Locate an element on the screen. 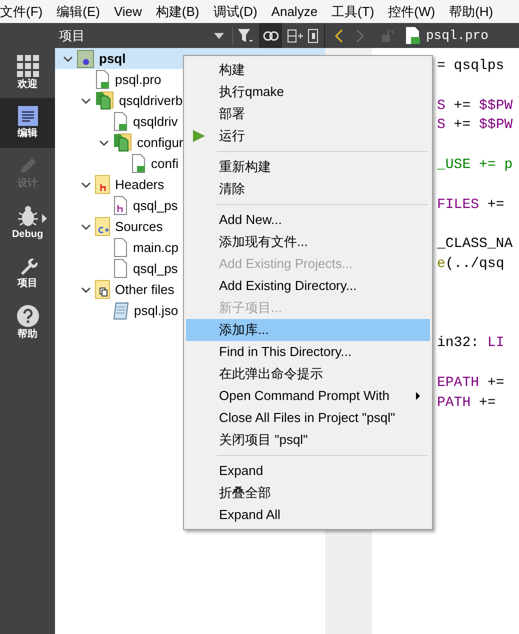 This screenshot has height=634, width=519. code-line: EPATH += is located at coordinates (471, 383).